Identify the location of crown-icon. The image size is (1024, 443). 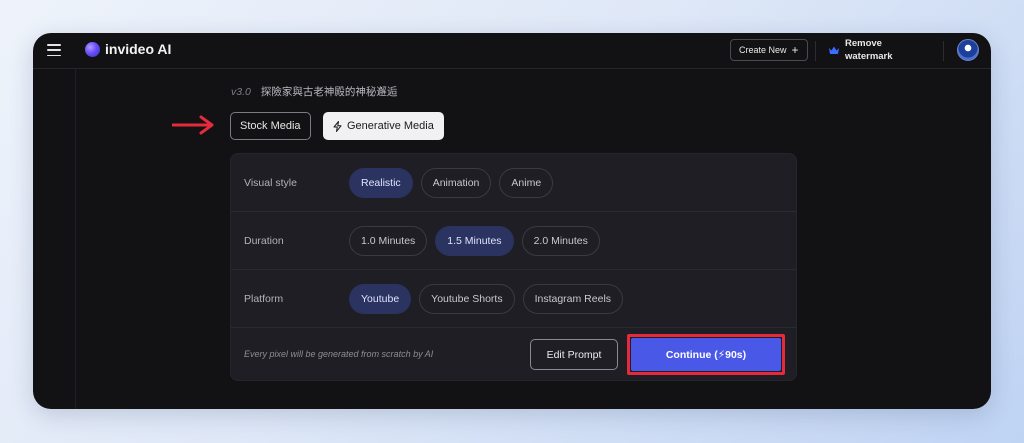
(834, 50).